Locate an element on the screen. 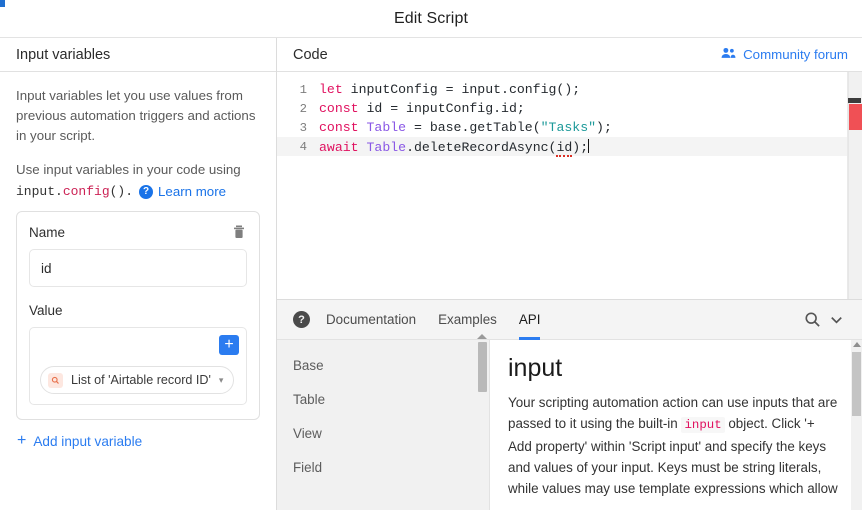  community-forum-link: Community forum is located at coordinates (784, 54).